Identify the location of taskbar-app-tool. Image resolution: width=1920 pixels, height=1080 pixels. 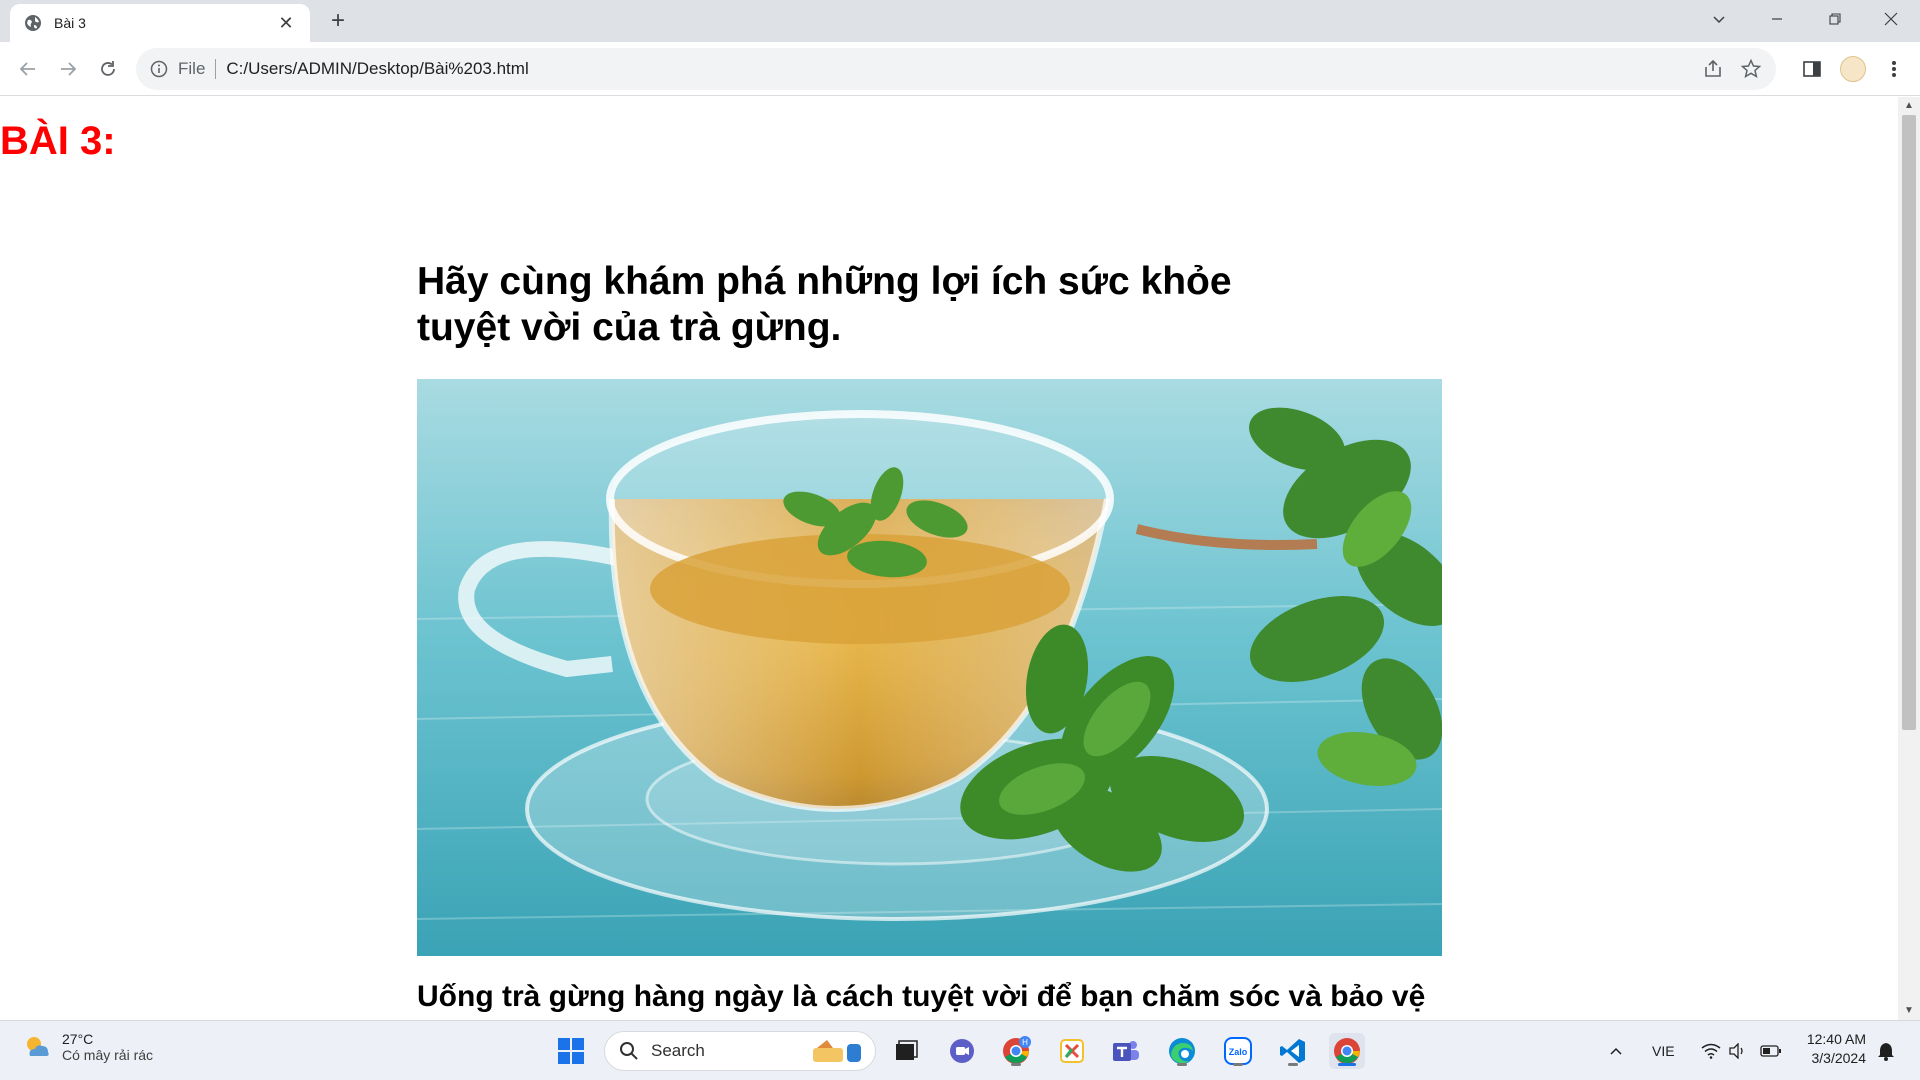
(1072, 1051).